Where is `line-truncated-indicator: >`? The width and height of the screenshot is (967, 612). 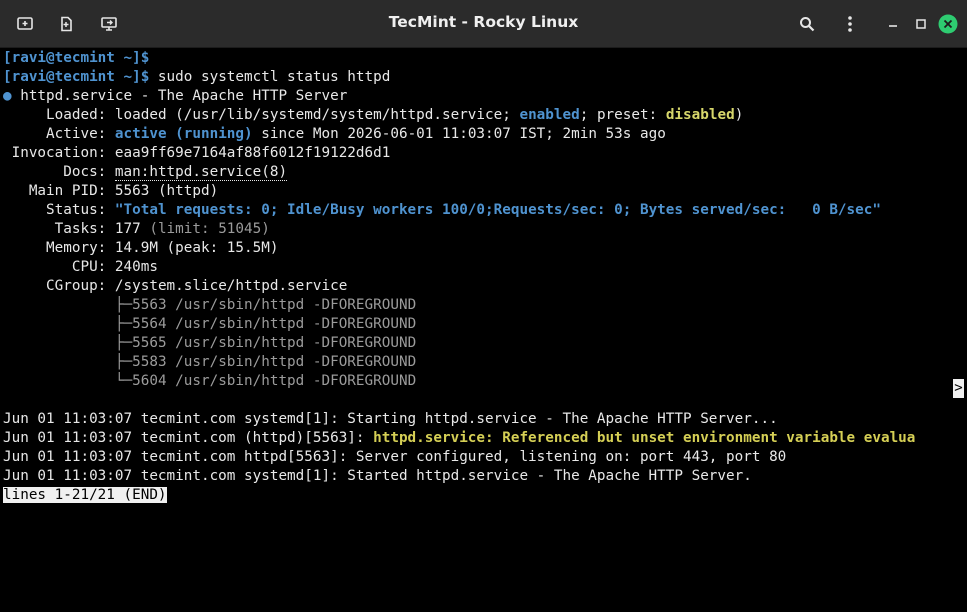 line-truncated-indicator: > is located at coordinates (958, 388).